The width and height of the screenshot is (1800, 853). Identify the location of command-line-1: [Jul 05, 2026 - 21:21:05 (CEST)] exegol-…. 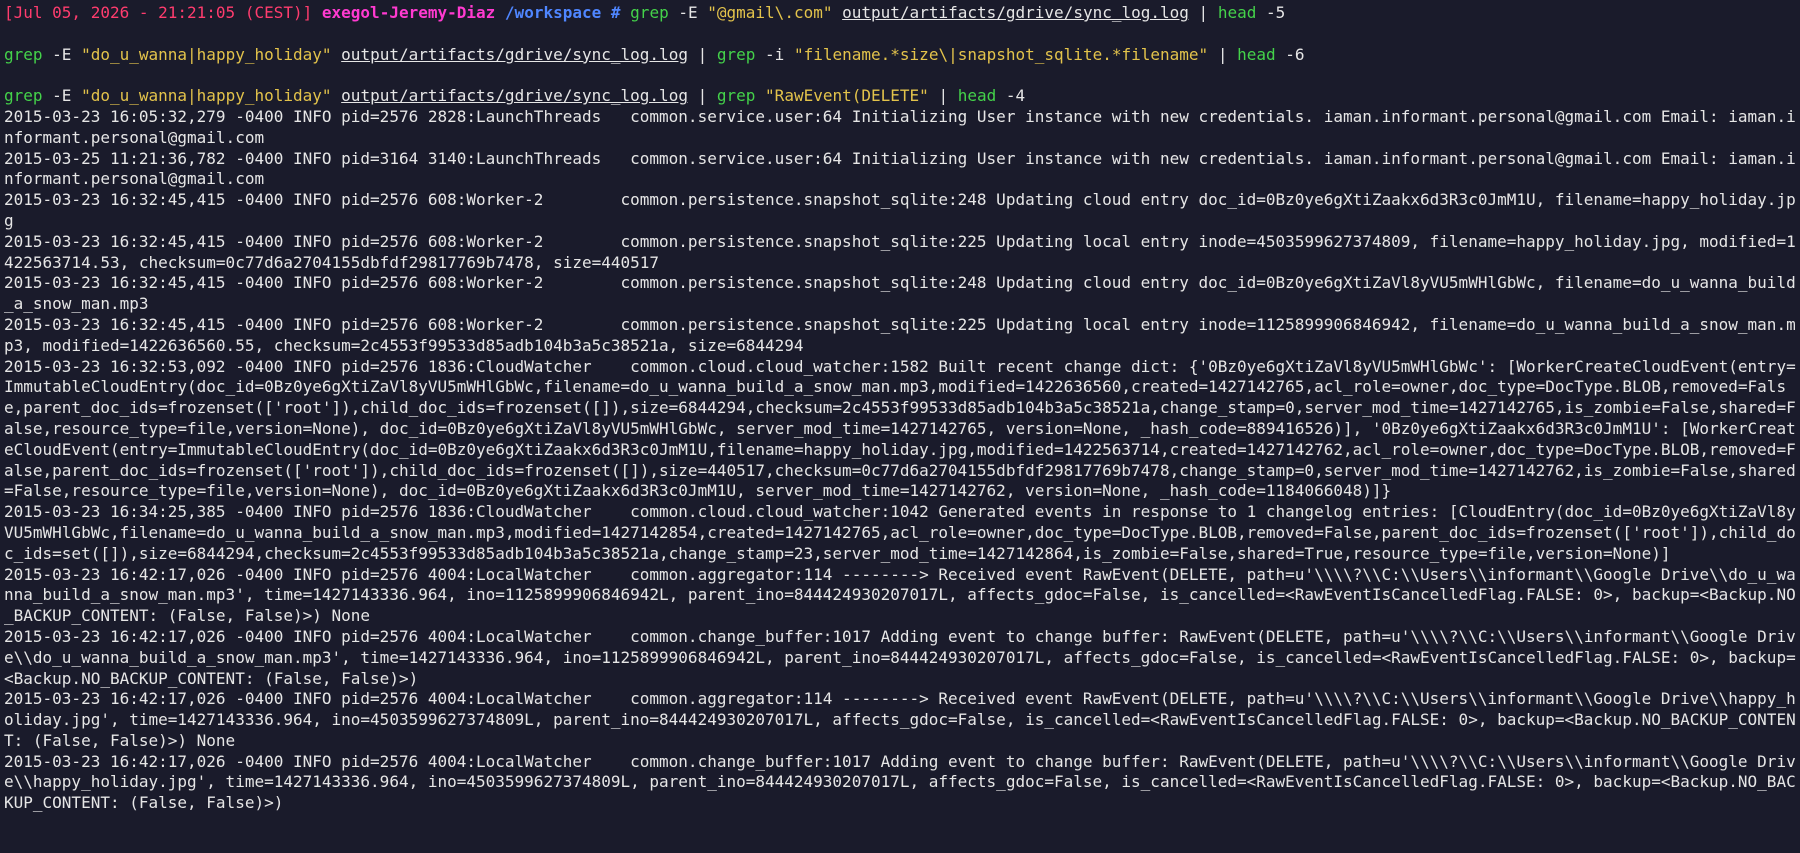
(902, 13).